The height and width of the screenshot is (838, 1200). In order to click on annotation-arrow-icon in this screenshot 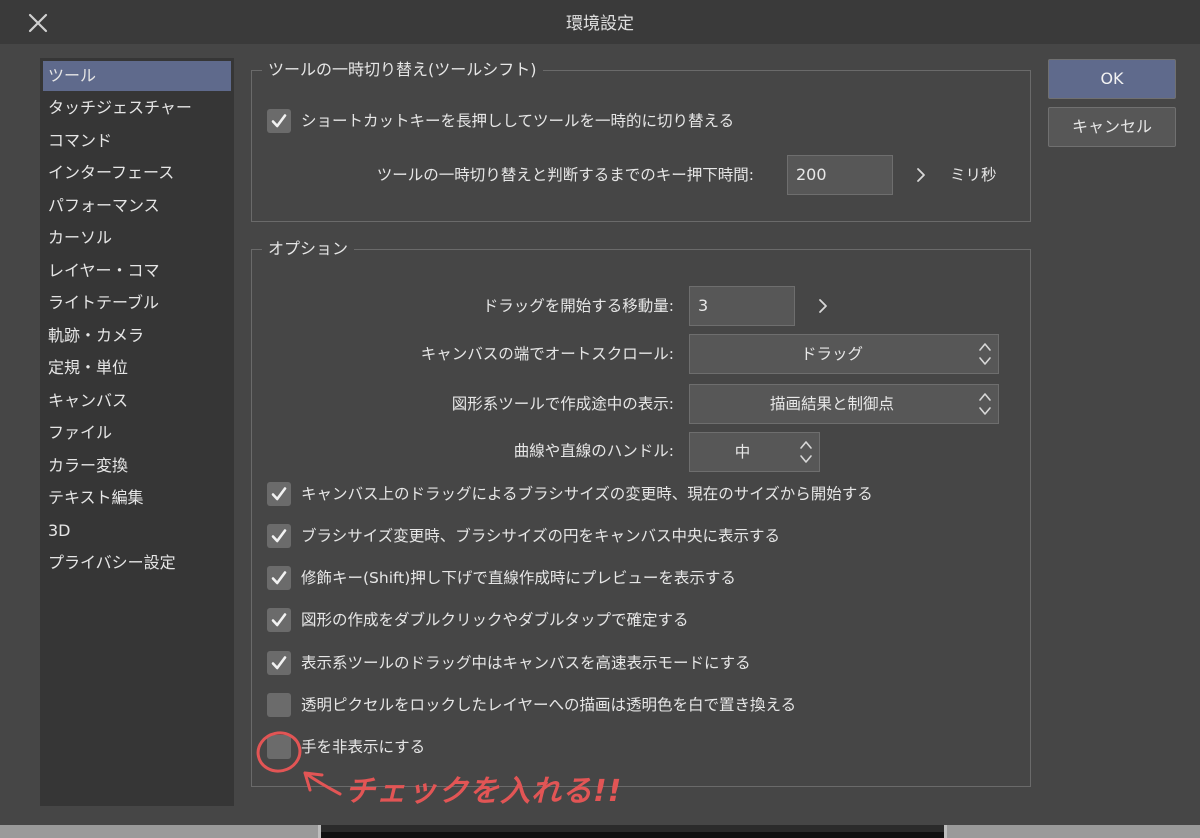, I will do `click(322, 783)`.